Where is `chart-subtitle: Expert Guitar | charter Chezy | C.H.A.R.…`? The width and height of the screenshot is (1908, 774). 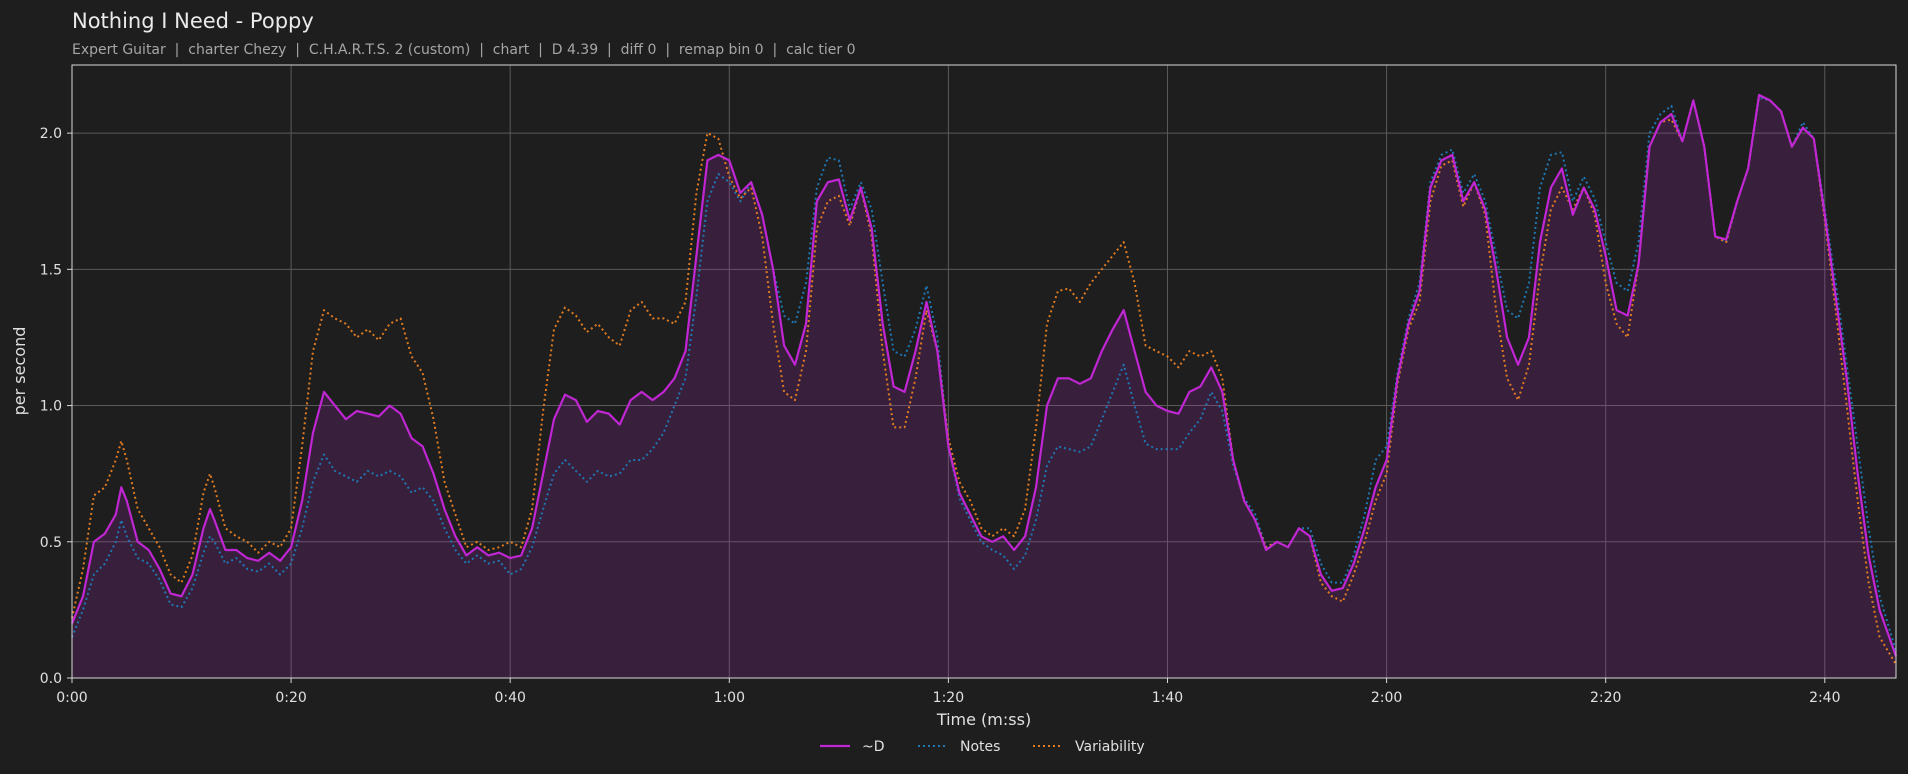 chart-subtitle: Expert Guitar | charter Chezy | C.H.A.R.… is located at coordinates (464, 50).